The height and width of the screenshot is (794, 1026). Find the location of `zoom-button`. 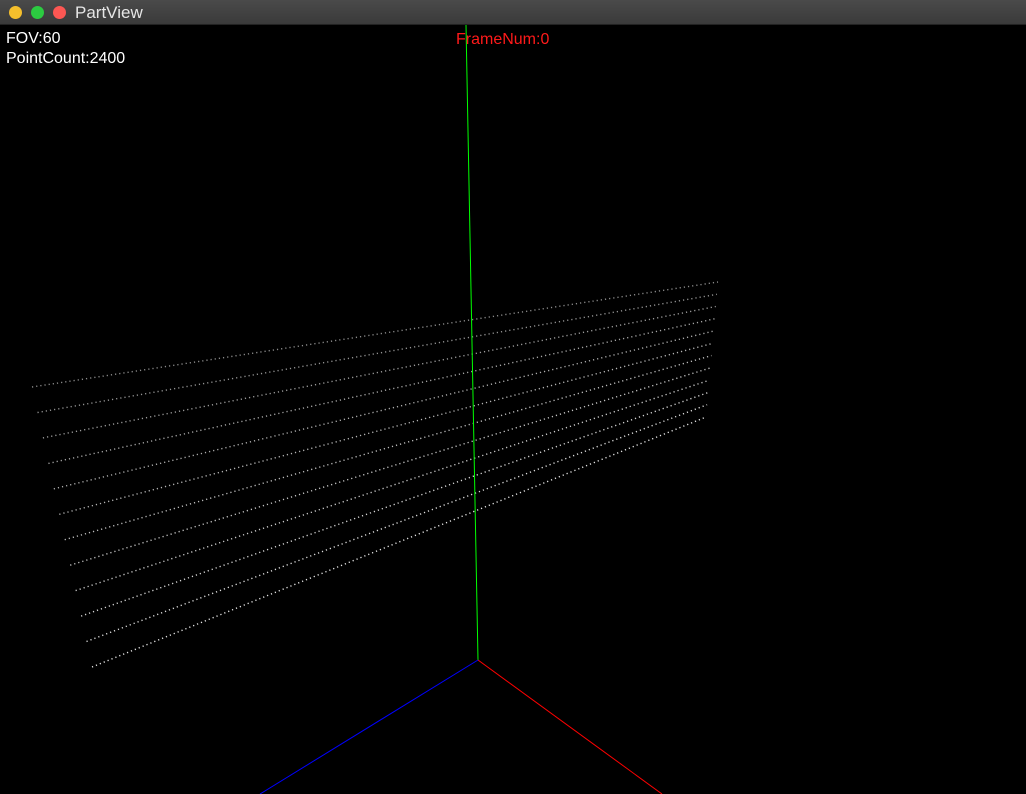

zoom-button is located at coordinates (37, 12).